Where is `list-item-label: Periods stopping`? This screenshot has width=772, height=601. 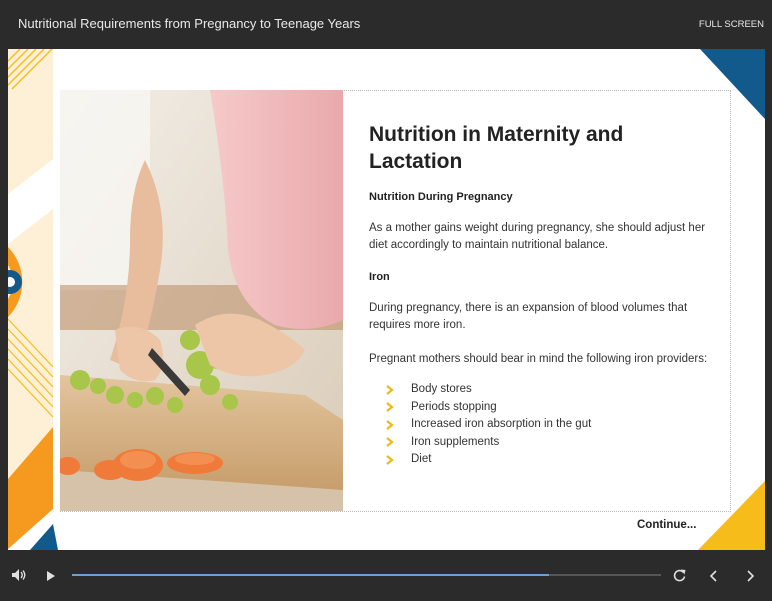 list-item-label: Periods stopping is located at coordinates (454, 406).